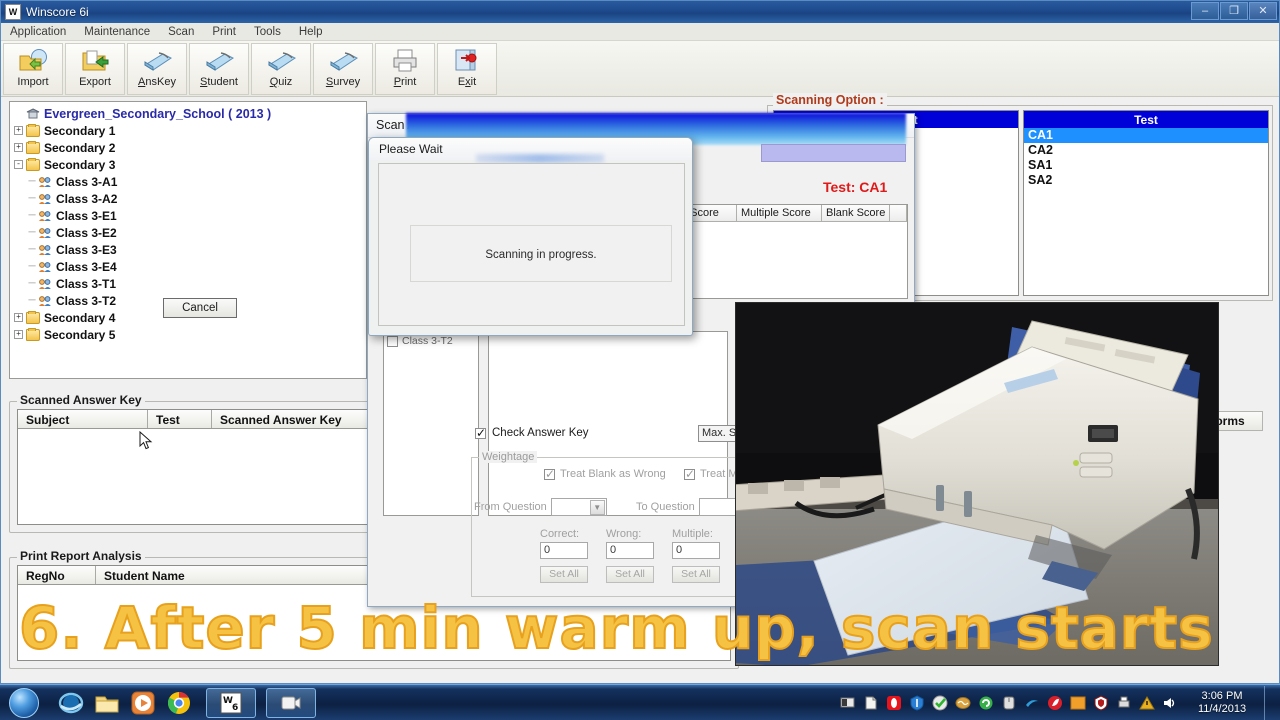  Describe the element at coordinates (1078, 703) in the screenshot. I see `orange-square-icon` at that location.